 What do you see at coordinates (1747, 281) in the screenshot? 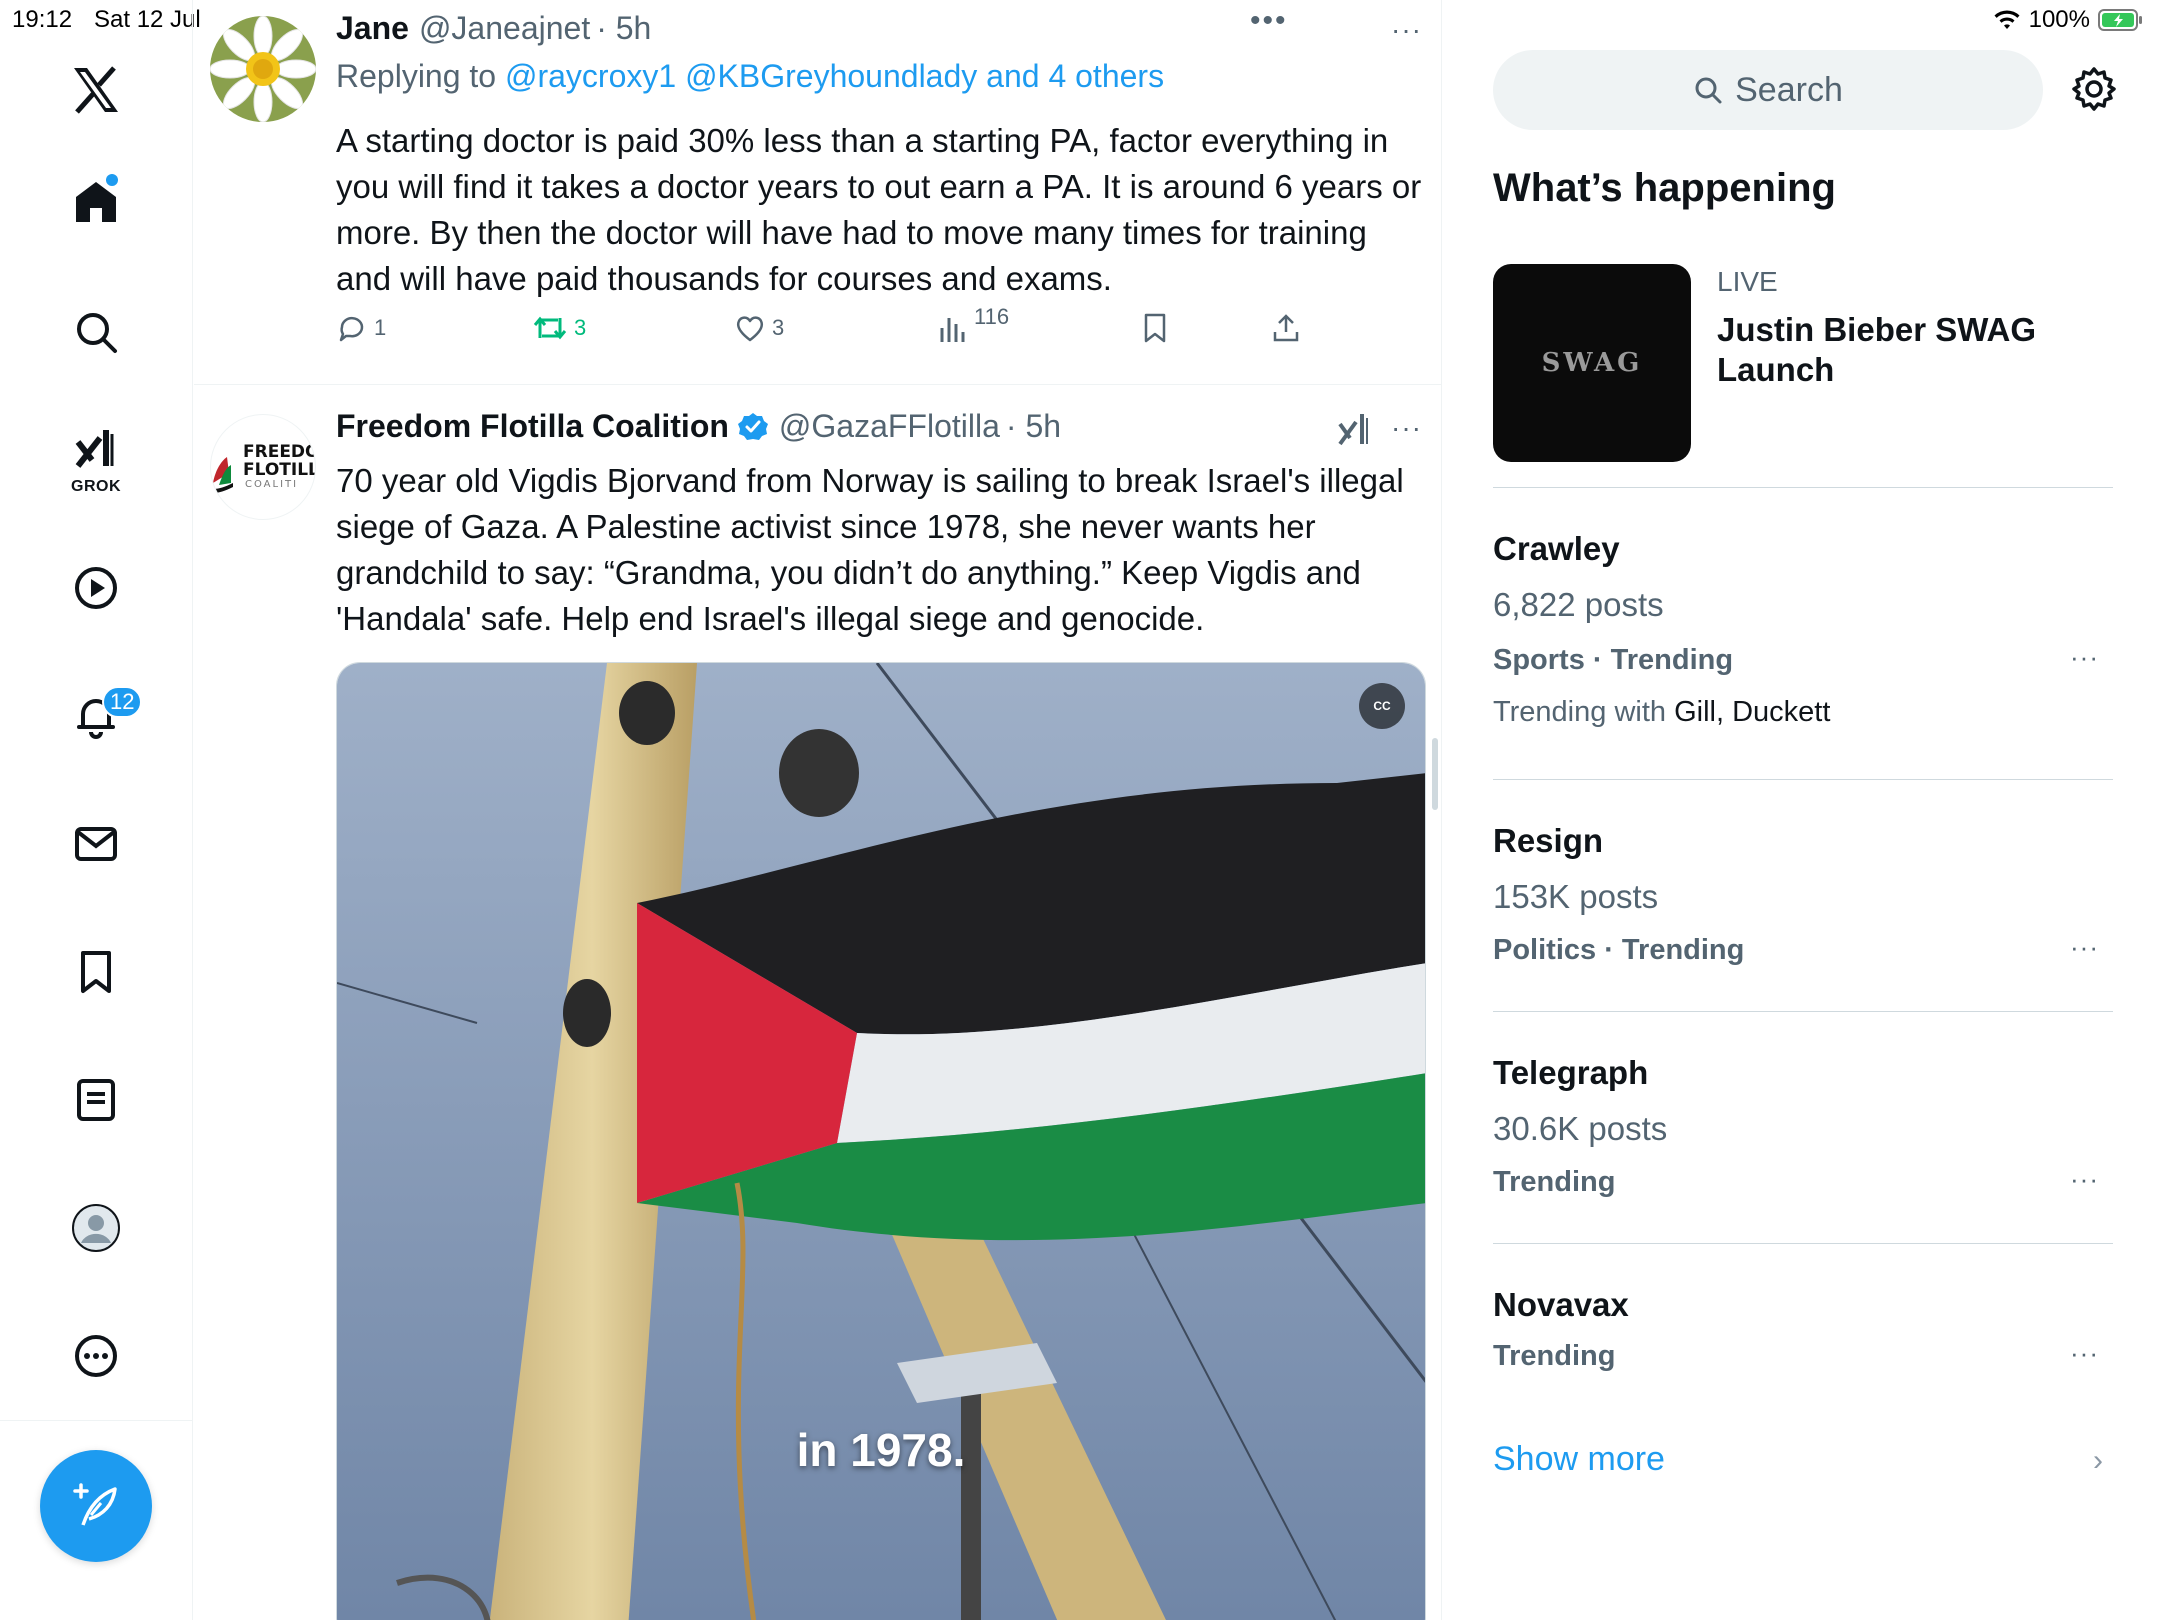
I see `live-label: LIVE` at bounding box center [1747, 281].